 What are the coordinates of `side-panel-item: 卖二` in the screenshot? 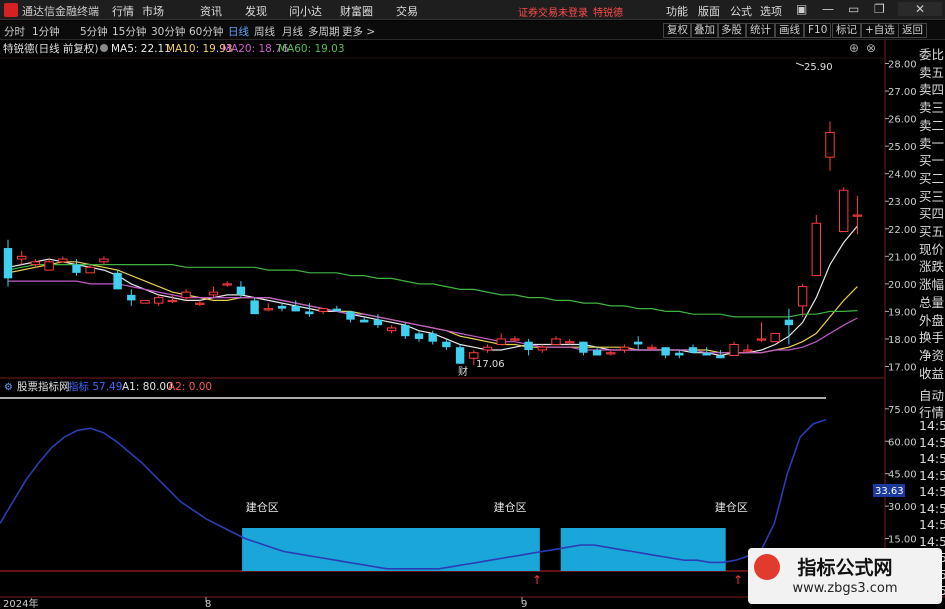 It's located at (932, 124).